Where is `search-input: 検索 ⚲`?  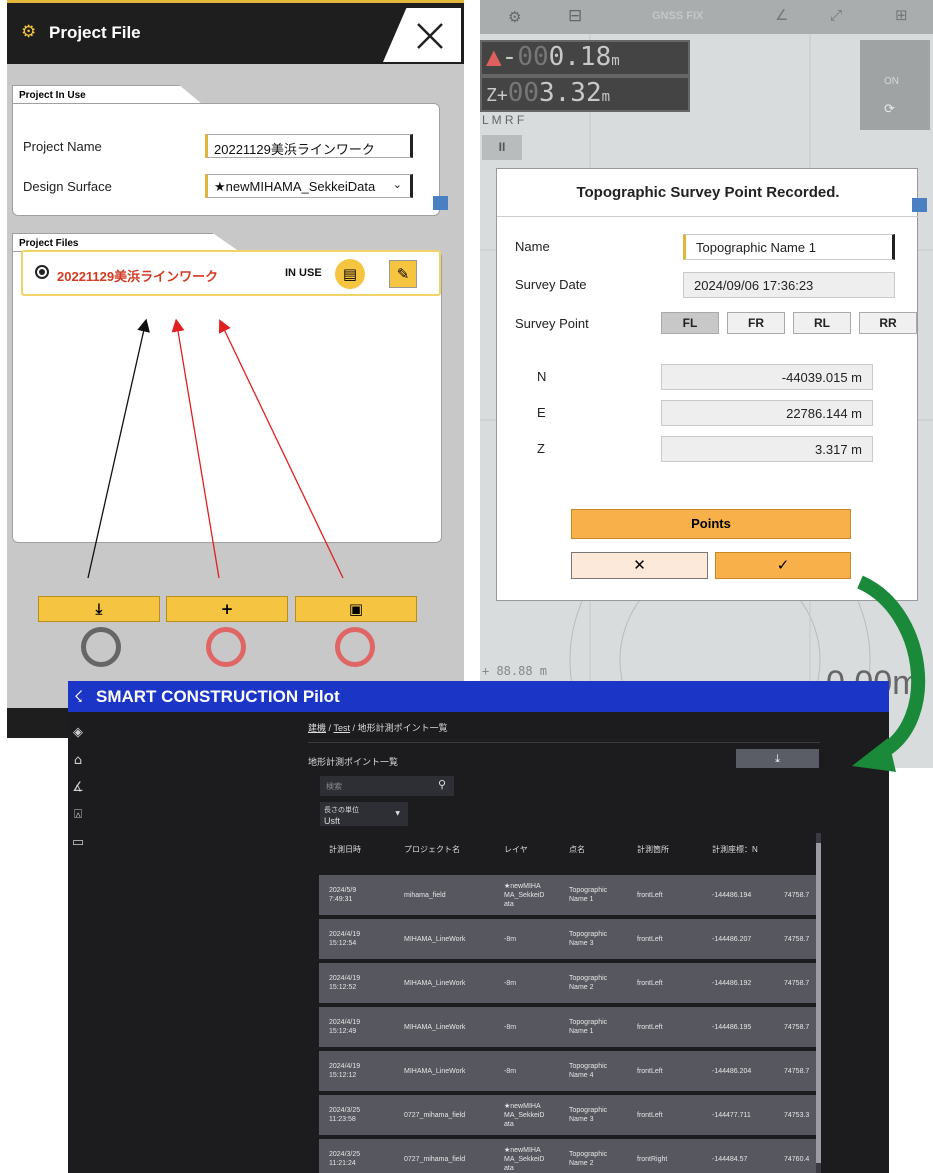
search-input: 検索 ⚲ is located at coordinates (387, 786).